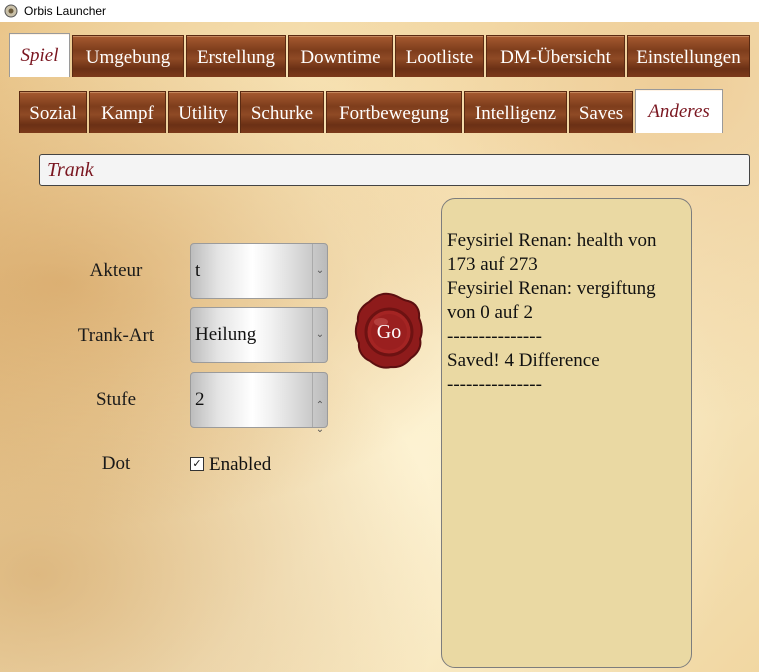  Describe the element at coordinates (11, 11) in the screenshot. I see `app-icon` at that location.